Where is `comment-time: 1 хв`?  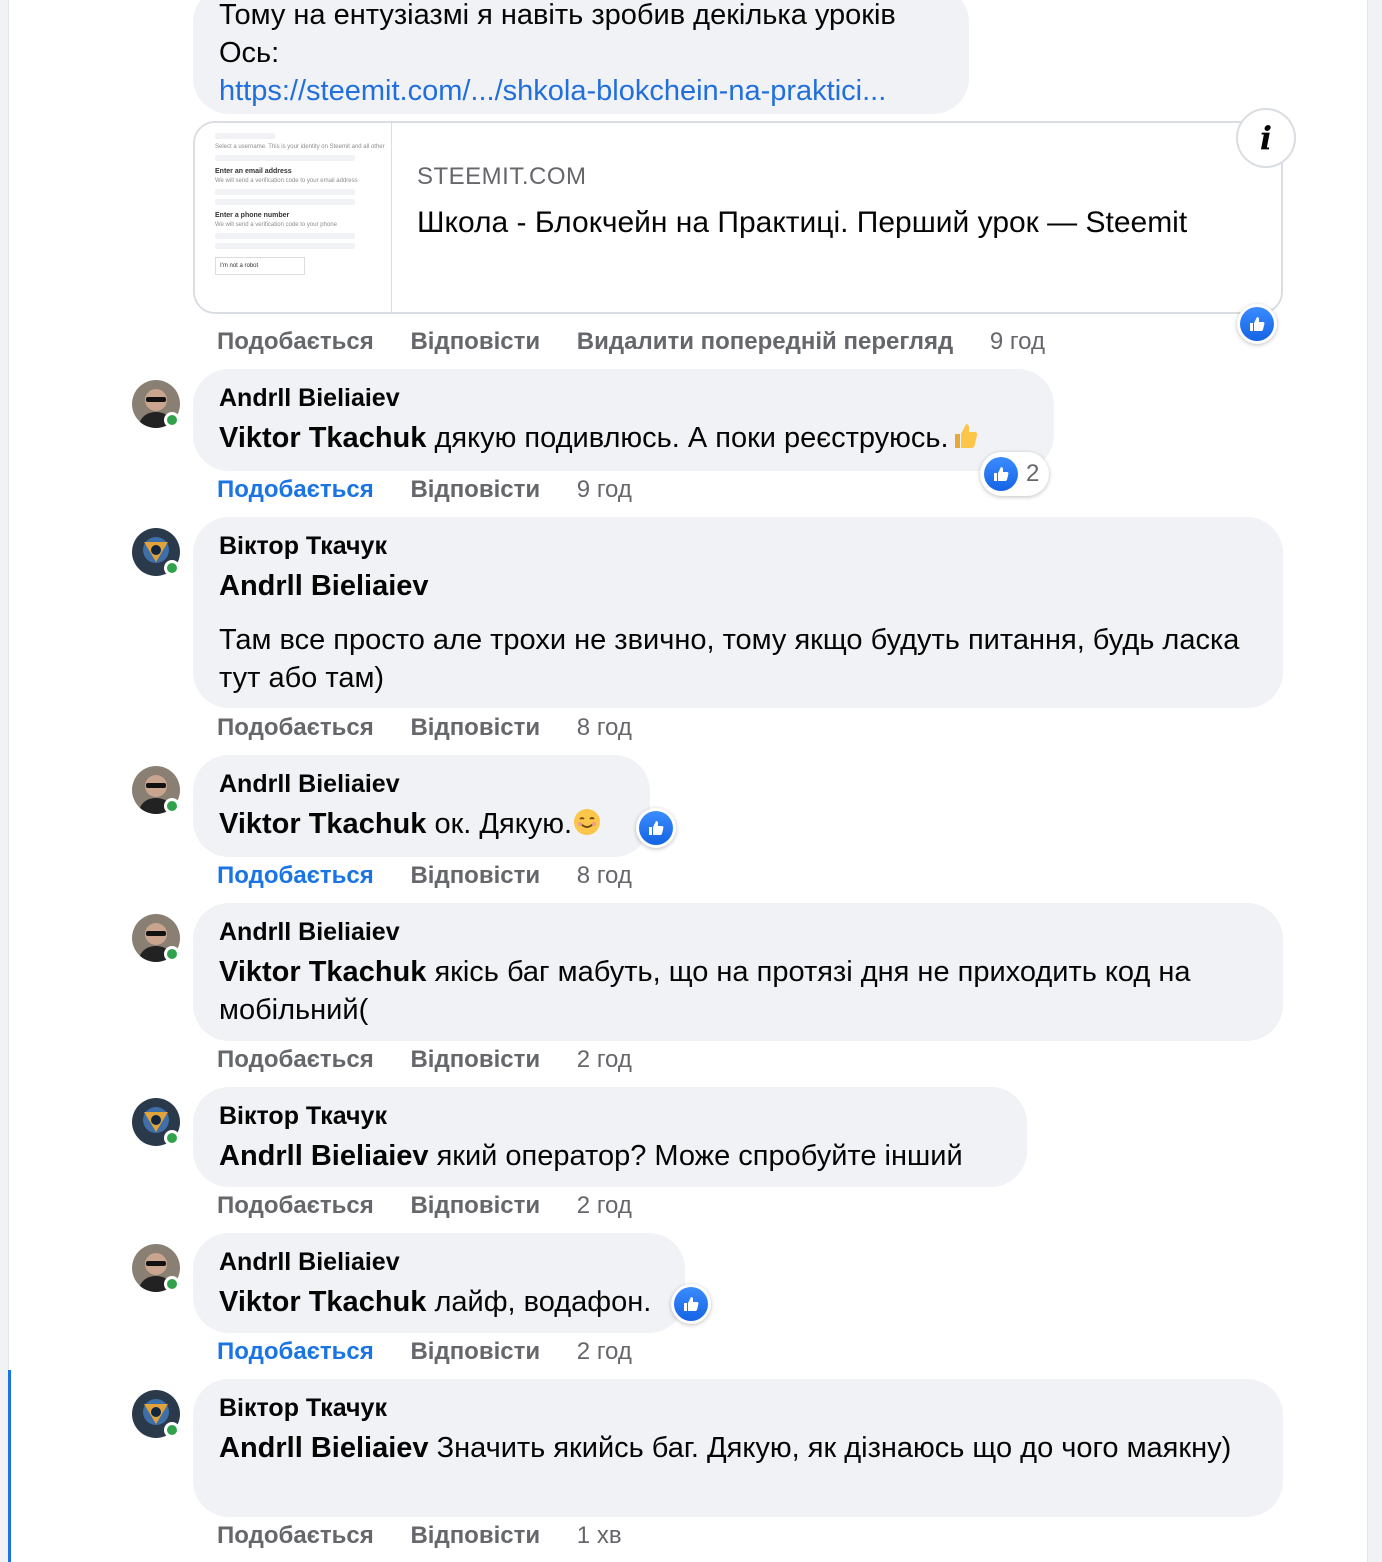 comment-time: 1 хв is located at coordinates (599, 1535).